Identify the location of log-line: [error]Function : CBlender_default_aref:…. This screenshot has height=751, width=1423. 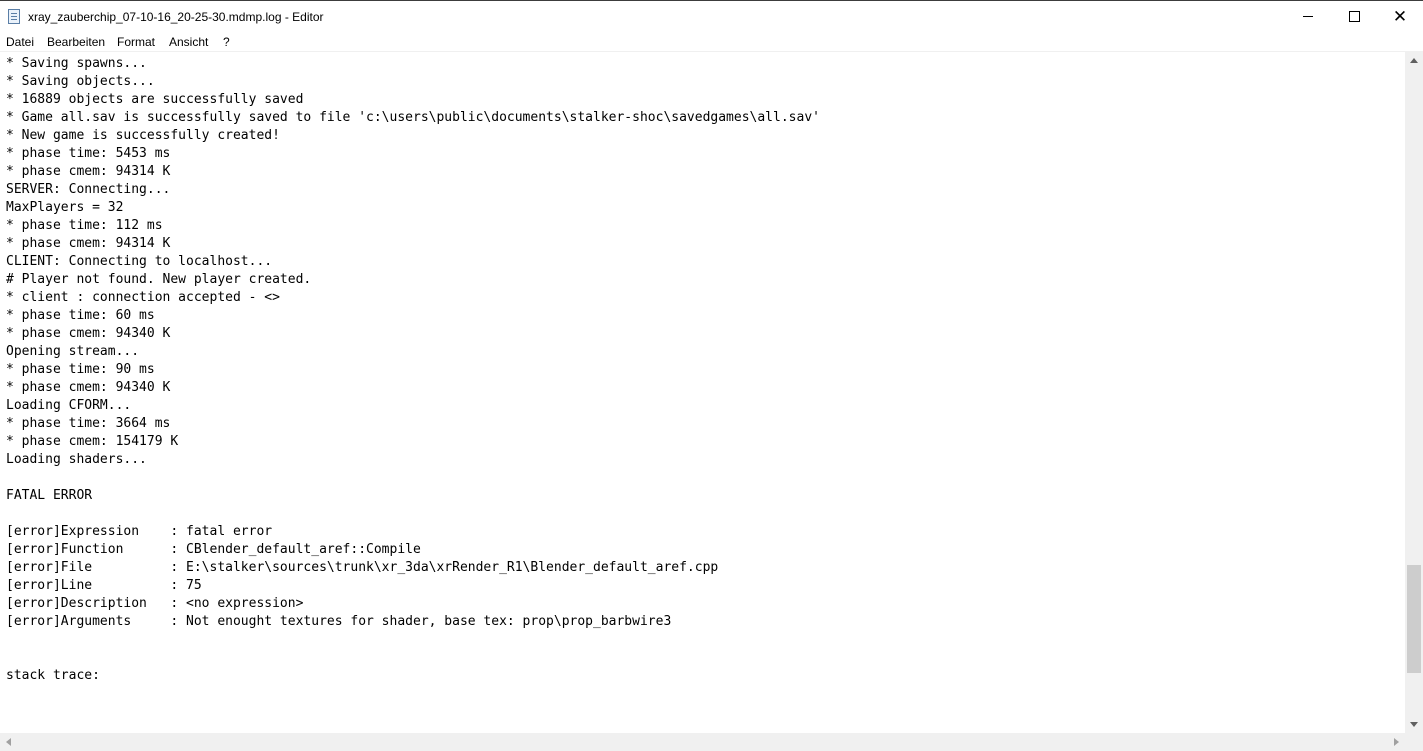
(213, 549).